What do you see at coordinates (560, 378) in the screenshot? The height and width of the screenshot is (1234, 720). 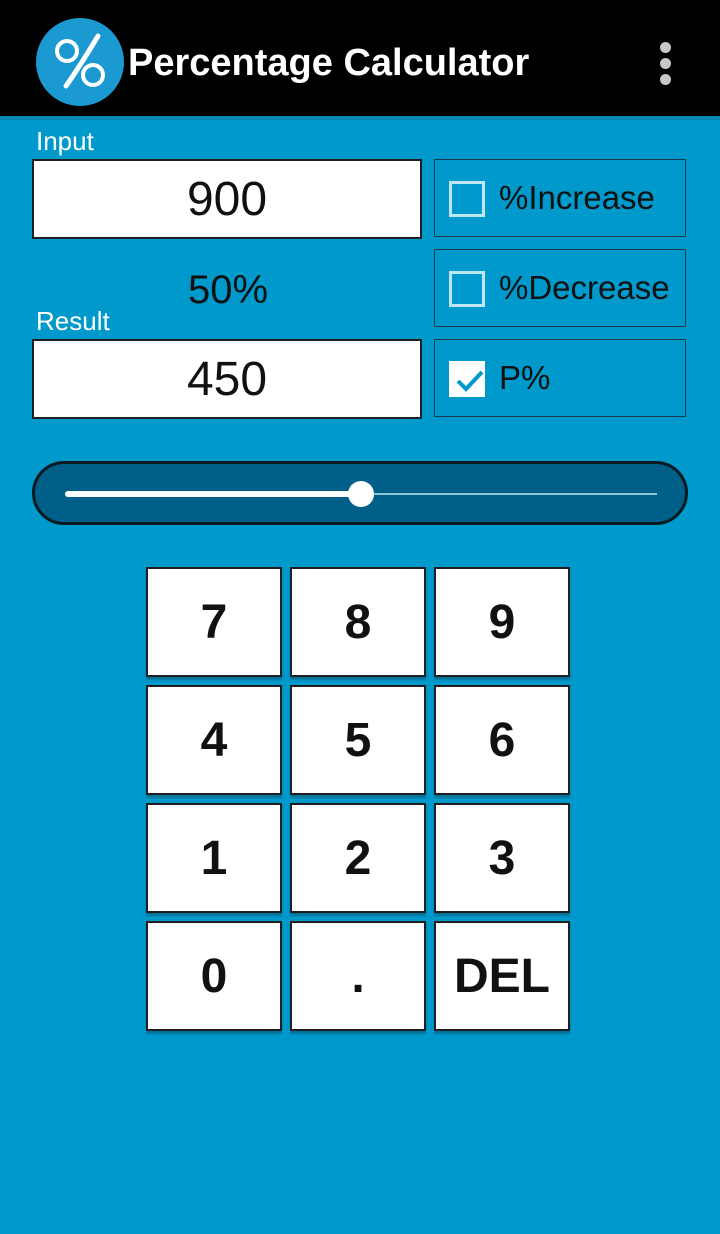 I see `option-p-percent: P%` at bounding box center [560, 378].